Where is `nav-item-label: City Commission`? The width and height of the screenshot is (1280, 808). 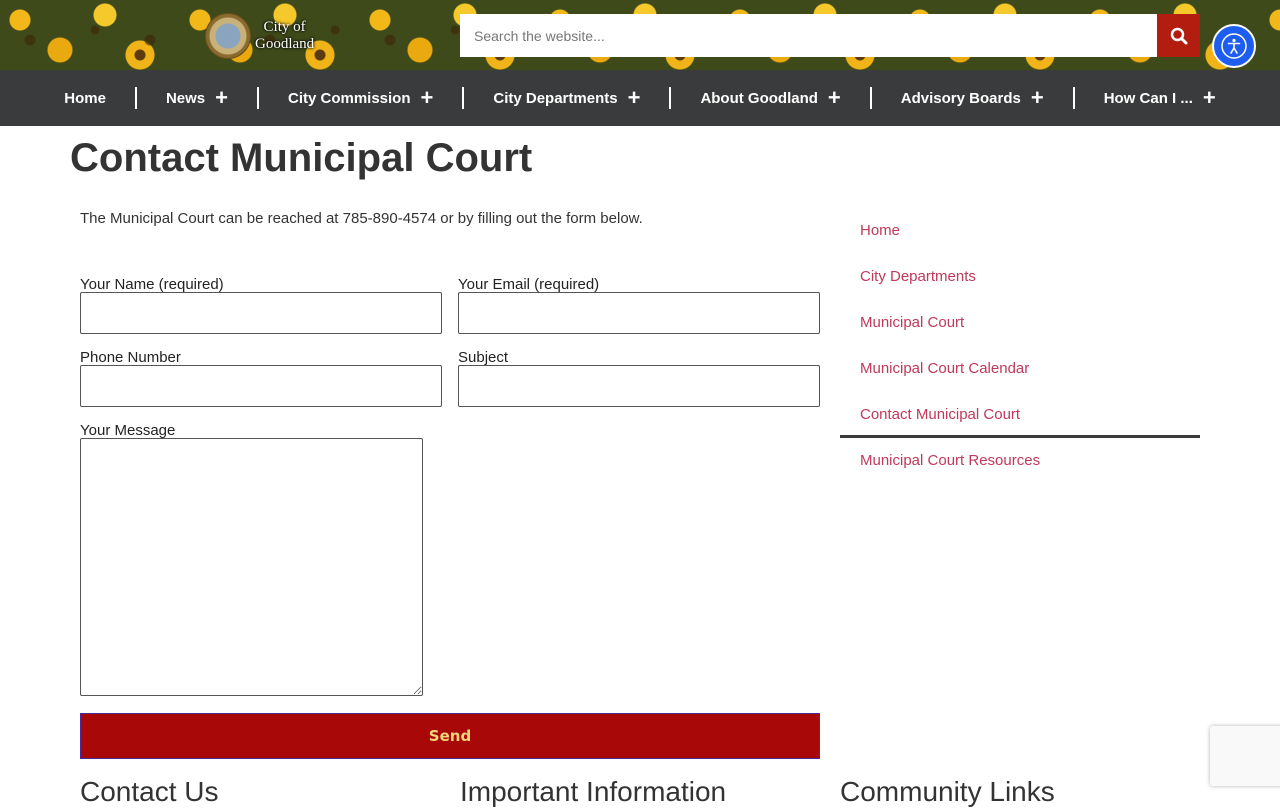 nav-item-label: City Commission is located at coordinates (349, 98).